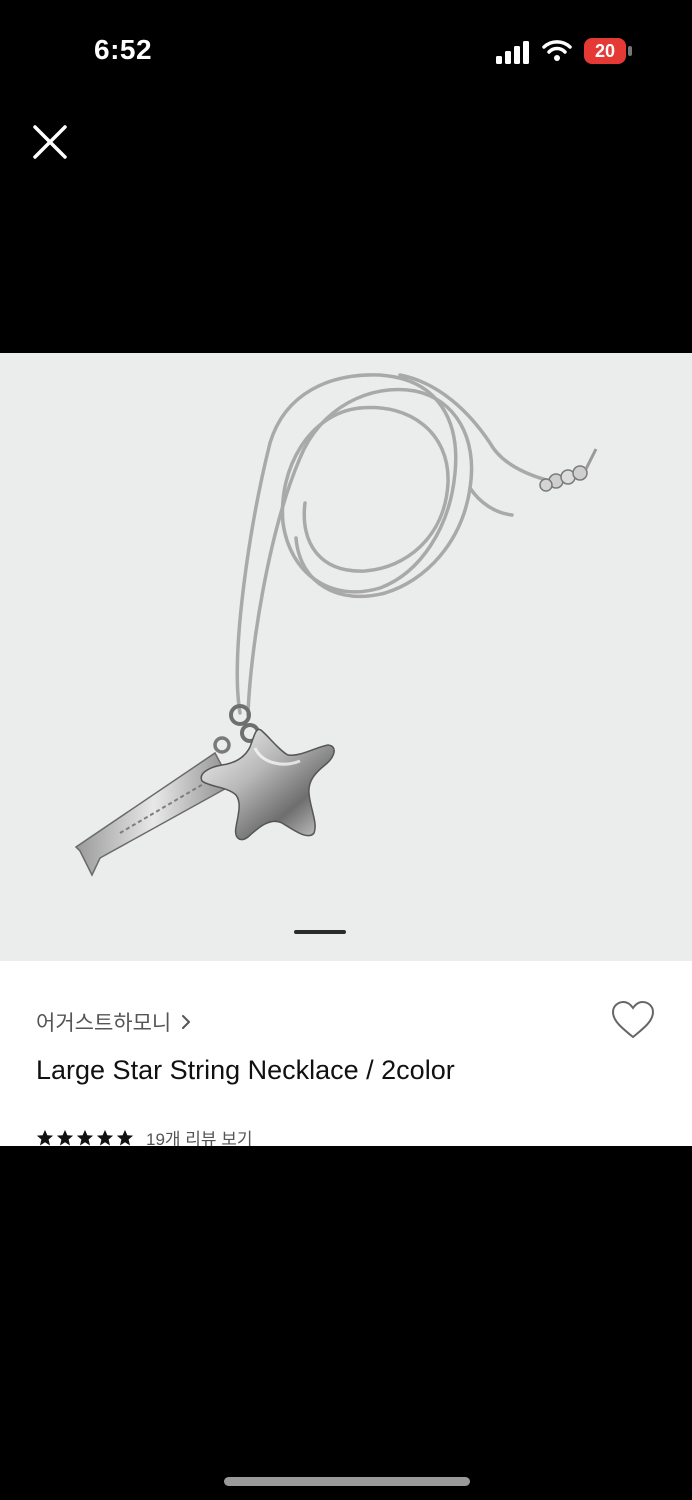 The width and height of the screenshot is (692, 1500). Describe the element at coordinates (320, 932) in the screenshot. I see `page-indicator` at that location.